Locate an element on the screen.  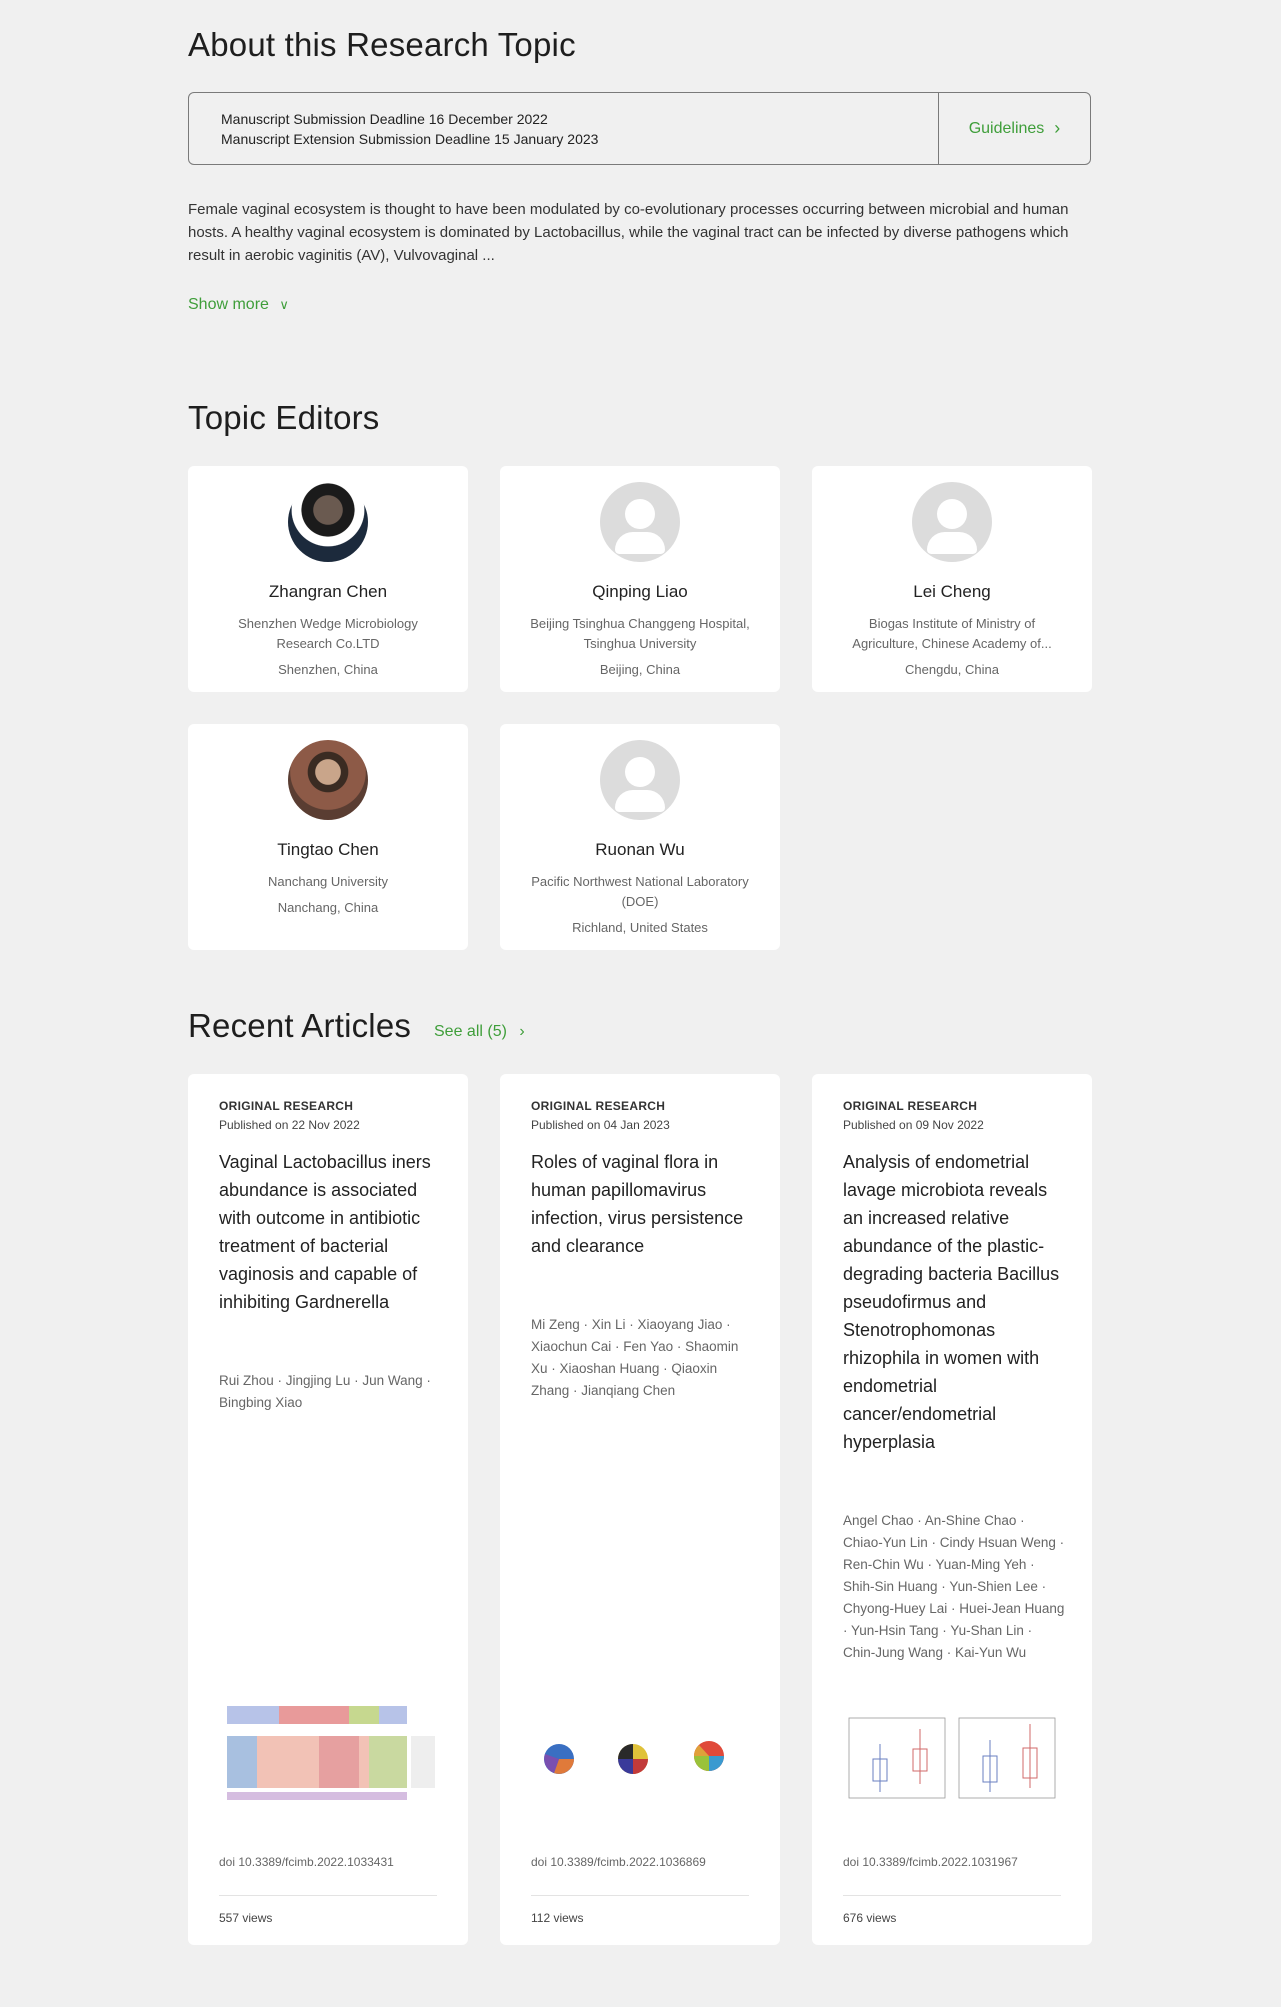
article-doi: doi 10.3389/fcimb.2022.1036869 is located at coordinates (618, 1862).